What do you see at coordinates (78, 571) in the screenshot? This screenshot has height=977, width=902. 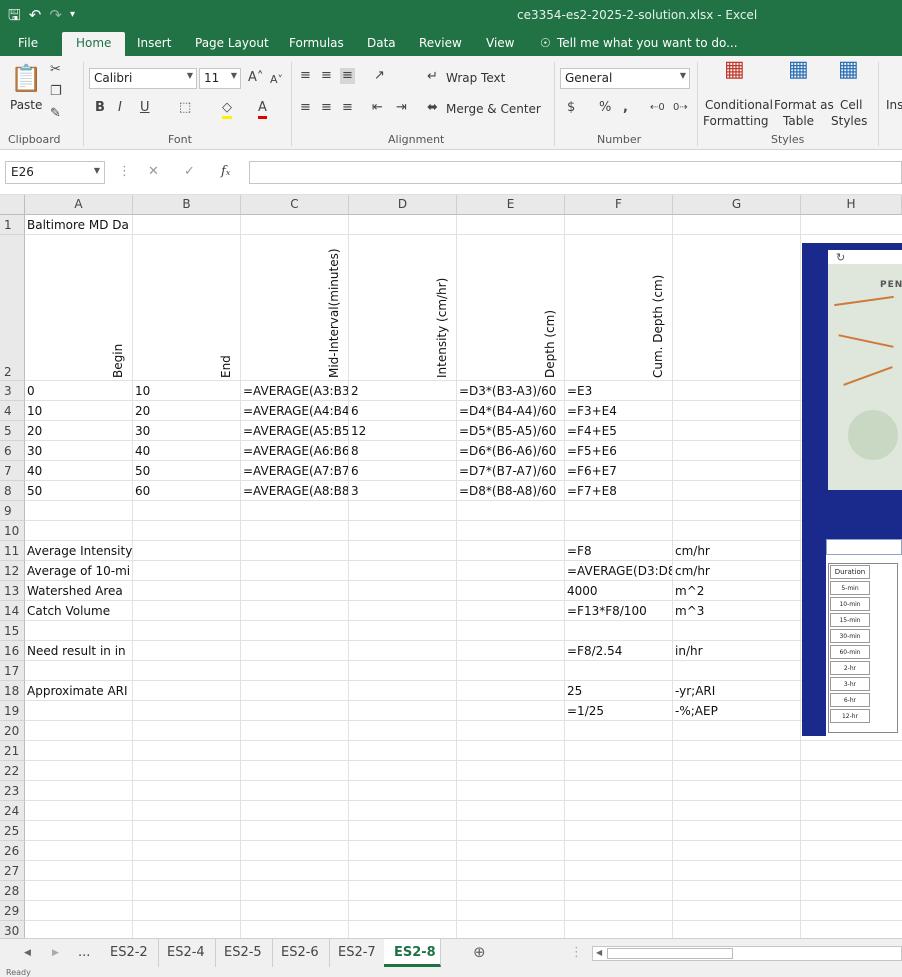 I see `cell-a12: Average of 10-mi` at bounding box center [78, 571].